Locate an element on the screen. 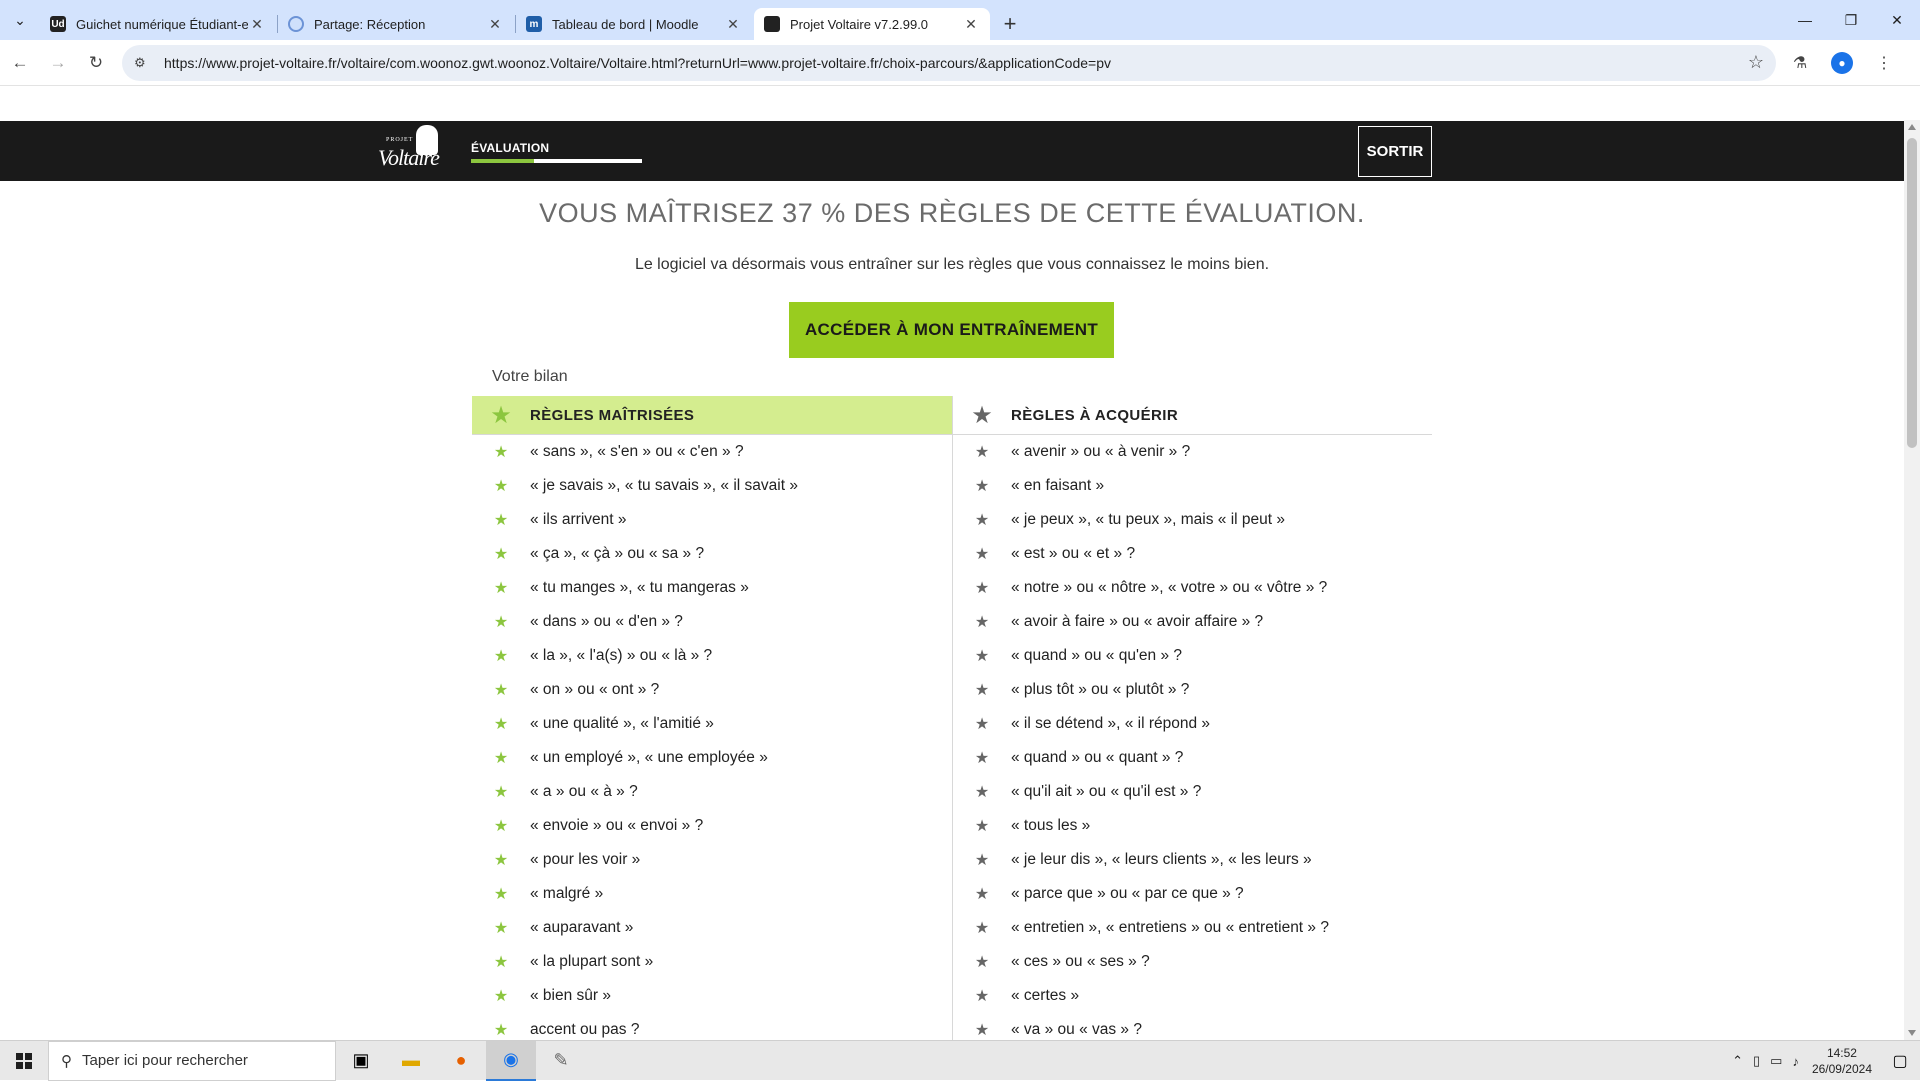 The height and width of the screenshot is (1081, 1920). logo-small-text: PROJET is located at coordinates (400, 140).